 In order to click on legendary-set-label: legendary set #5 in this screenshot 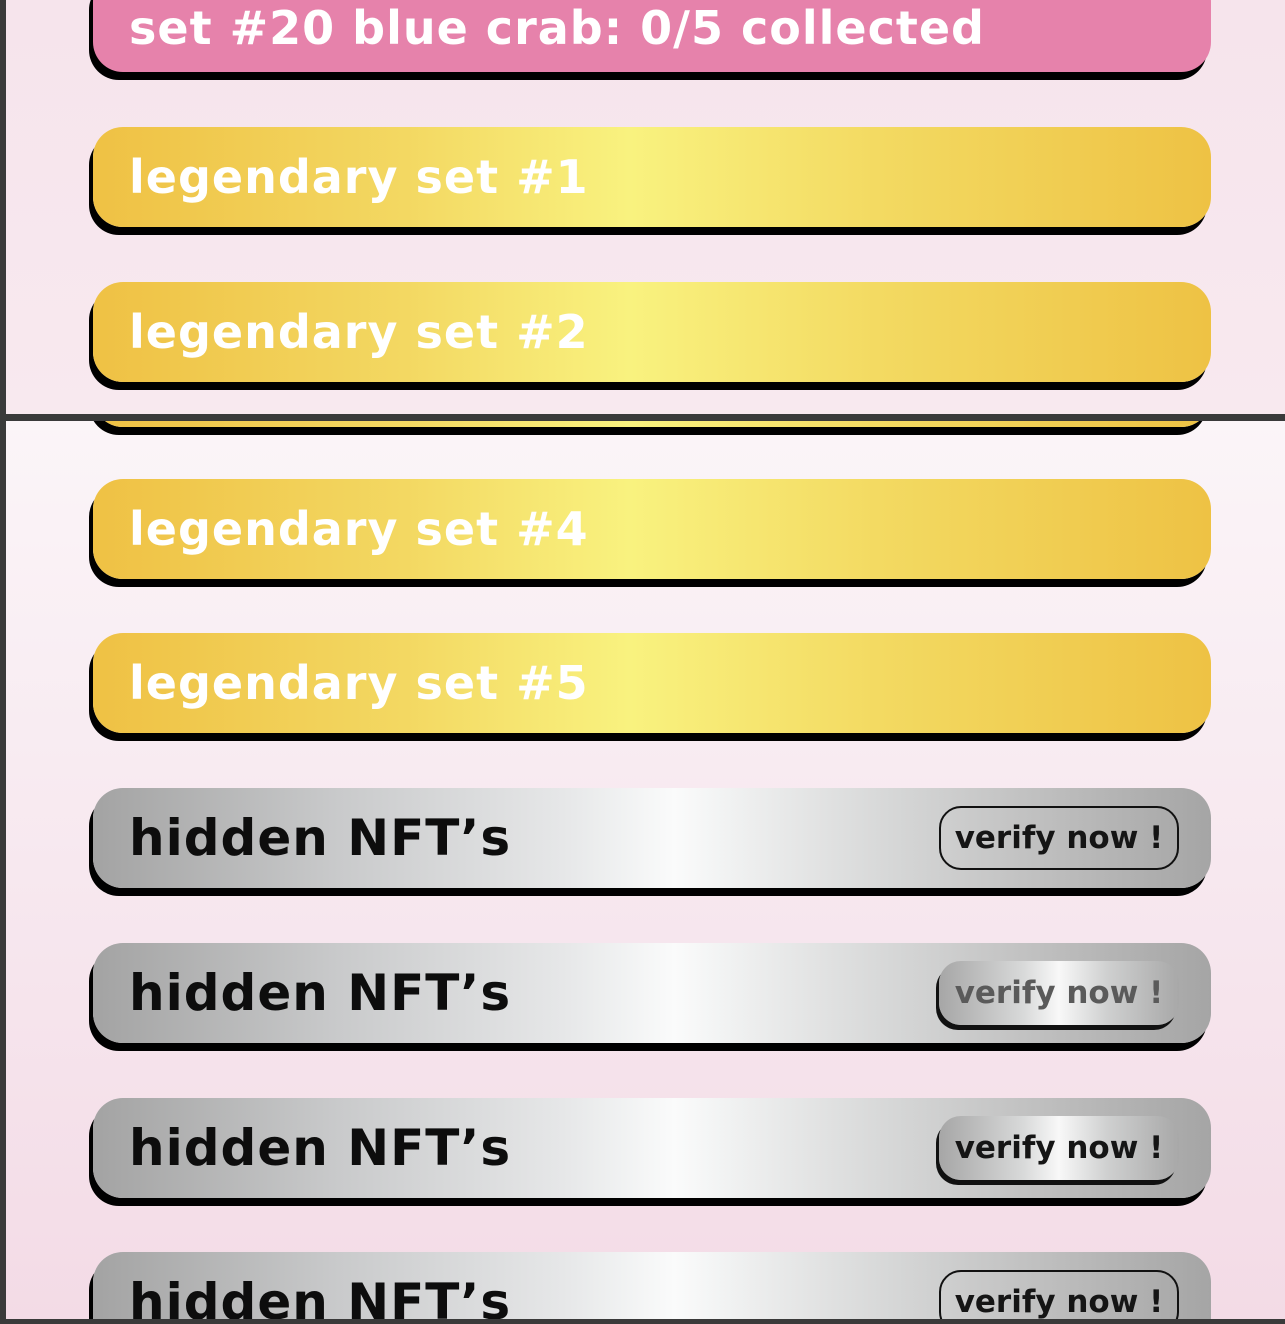, I will do `click(359, 683)`.